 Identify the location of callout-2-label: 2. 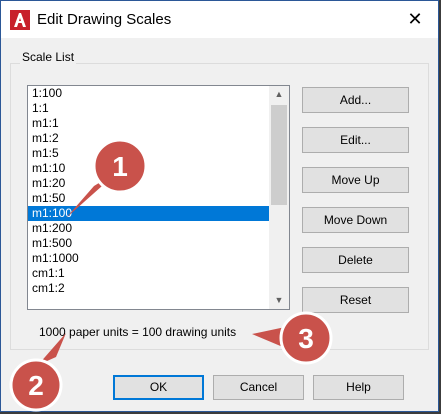
(36, 385).